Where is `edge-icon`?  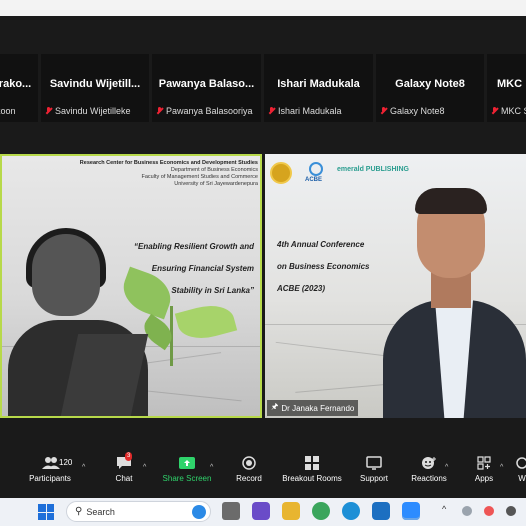 edge-icon is located at coordinates (351, 511).